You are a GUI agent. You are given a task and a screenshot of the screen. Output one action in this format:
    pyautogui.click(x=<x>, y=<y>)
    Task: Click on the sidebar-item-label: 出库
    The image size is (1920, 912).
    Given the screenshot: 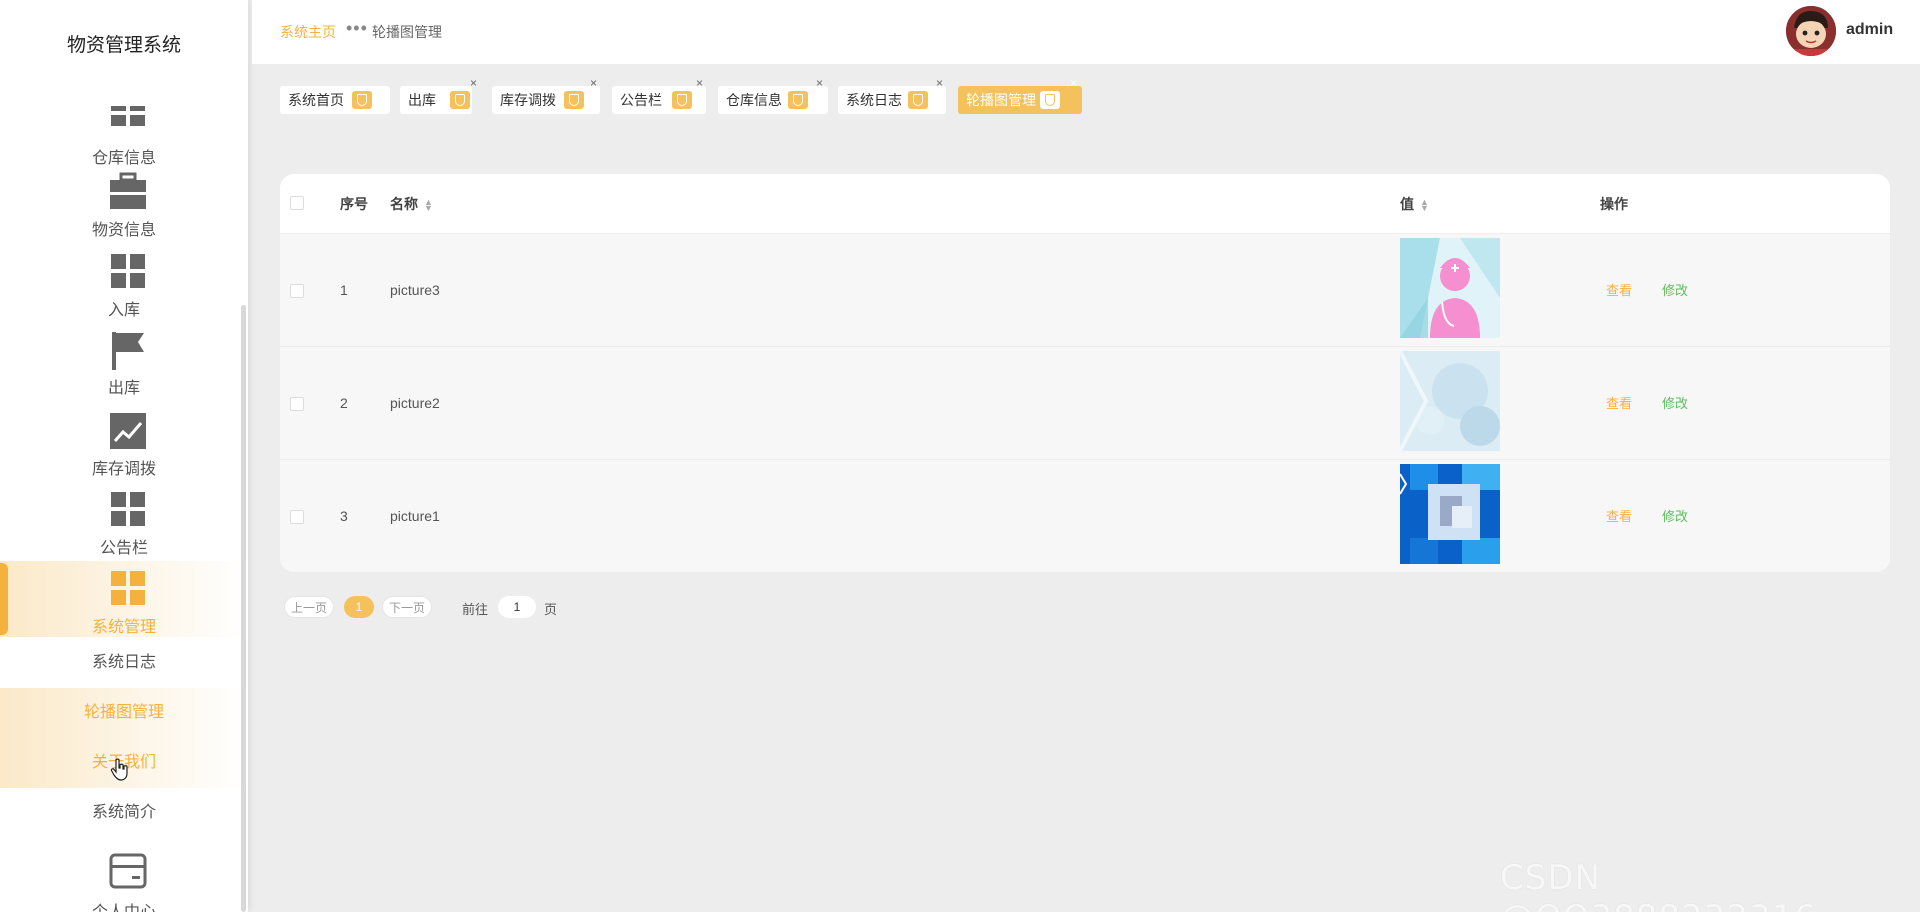 What is the action you would take?
    pyautogui.click(x=123, y=388)
    